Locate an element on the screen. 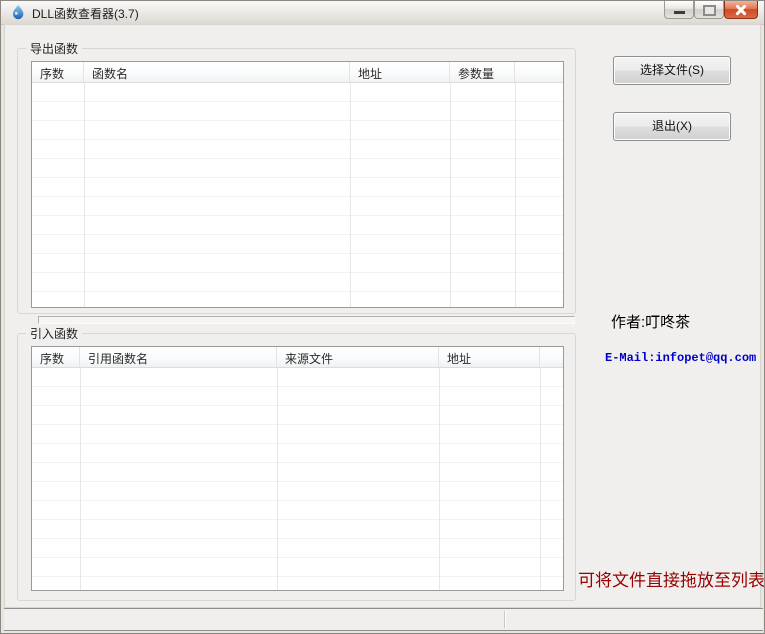  maximize-button is located at coordinates (709, 10).